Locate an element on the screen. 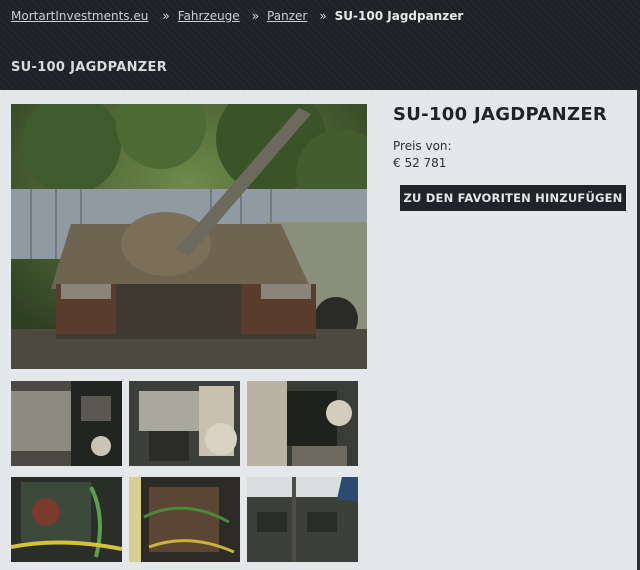  price-label: Preis von: is located at coordinates (422, 146).